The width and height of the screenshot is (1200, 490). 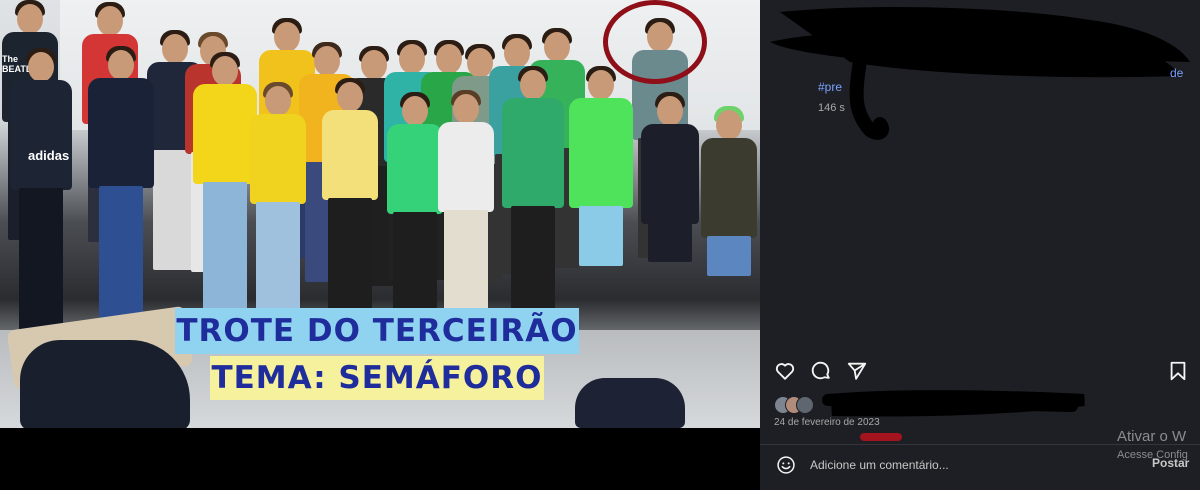 I want to click on windows-activation-title: Ativar o W, so click(x=1152, y=436).